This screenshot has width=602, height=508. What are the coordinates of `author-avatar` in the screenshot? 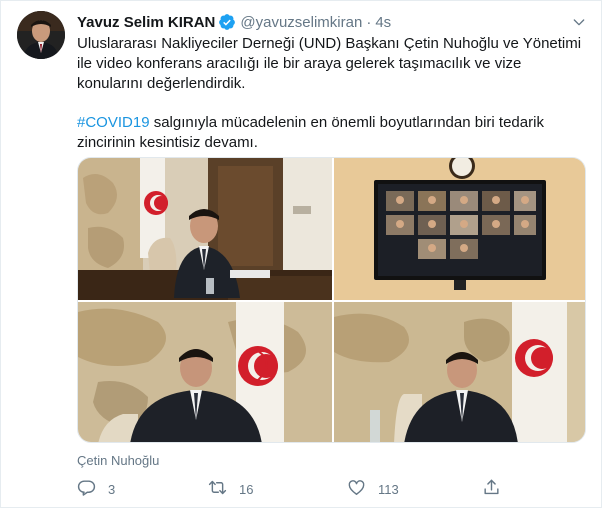 It's located at (41, 35).